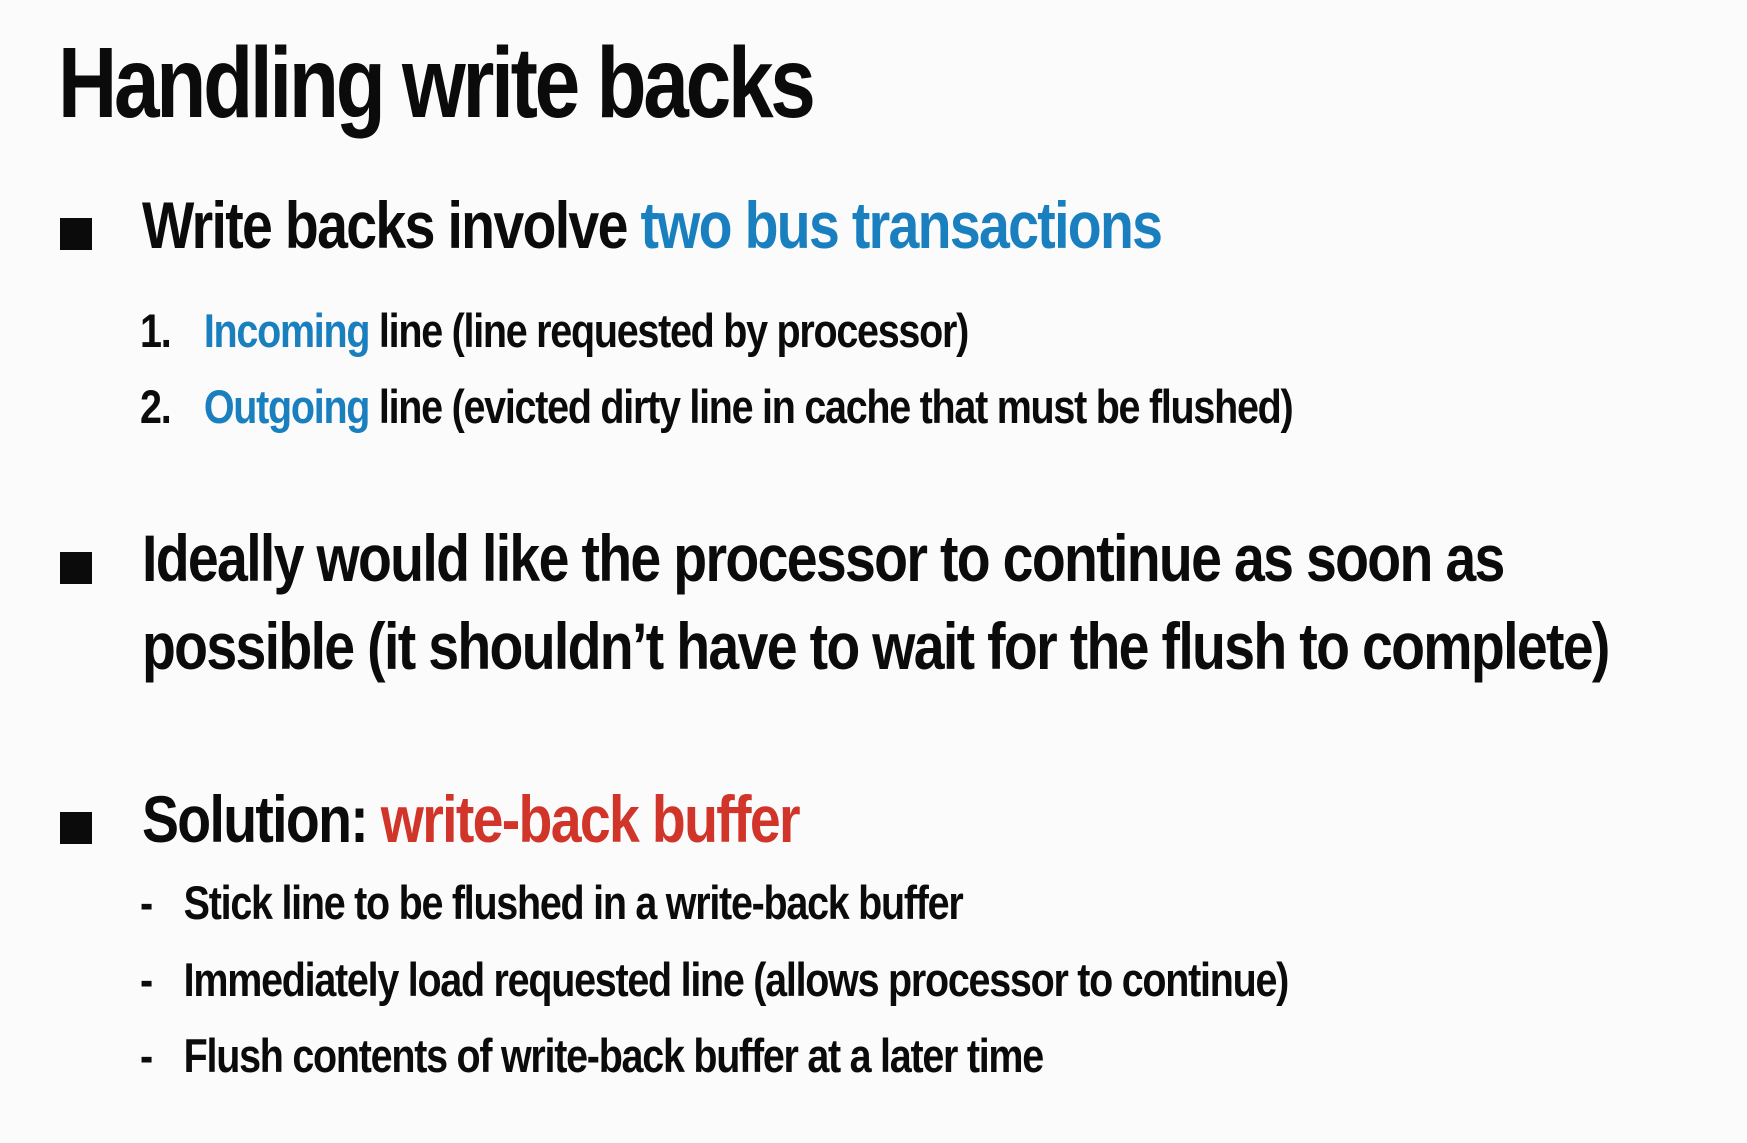 The height and width of the screenshot is (1143, 1747). What do you see at coordinates (287, 330) in the screenshot?
I see `list-highlight: Incoming` at bounding box center [287, 330].